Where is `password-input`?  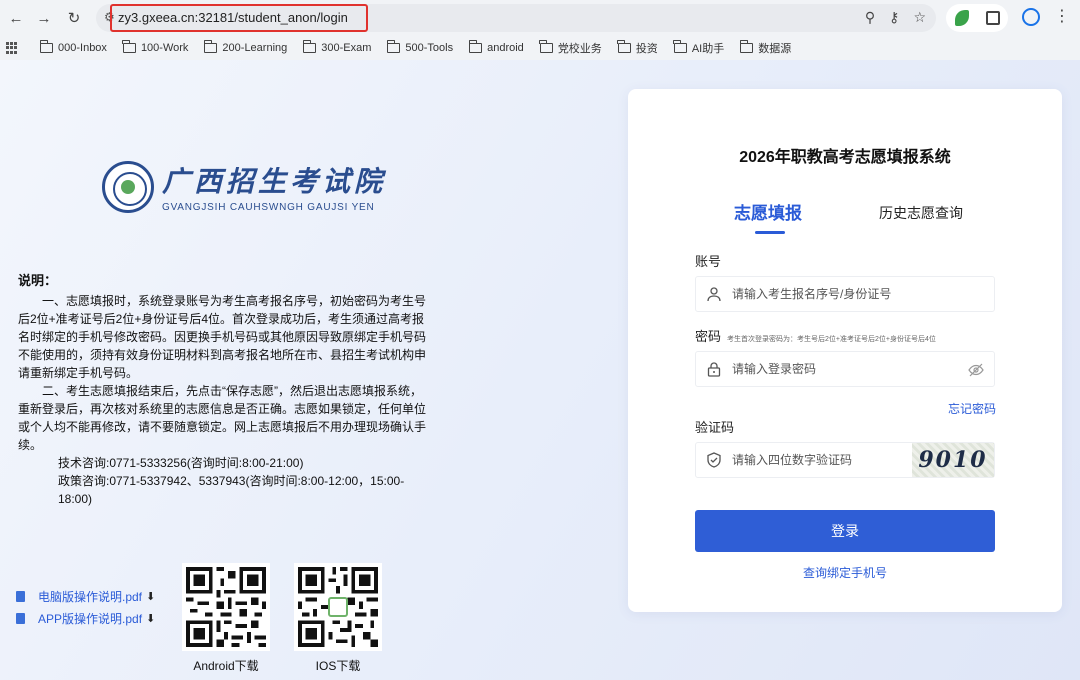
password-input is located at coordinates (832, 369).